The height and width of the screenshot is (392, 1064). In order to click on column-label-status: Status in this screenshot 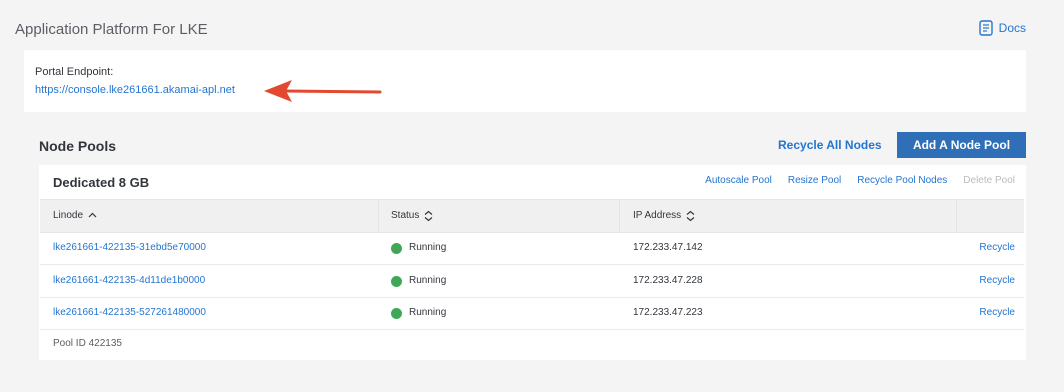, I will do `click(405, 215)`.